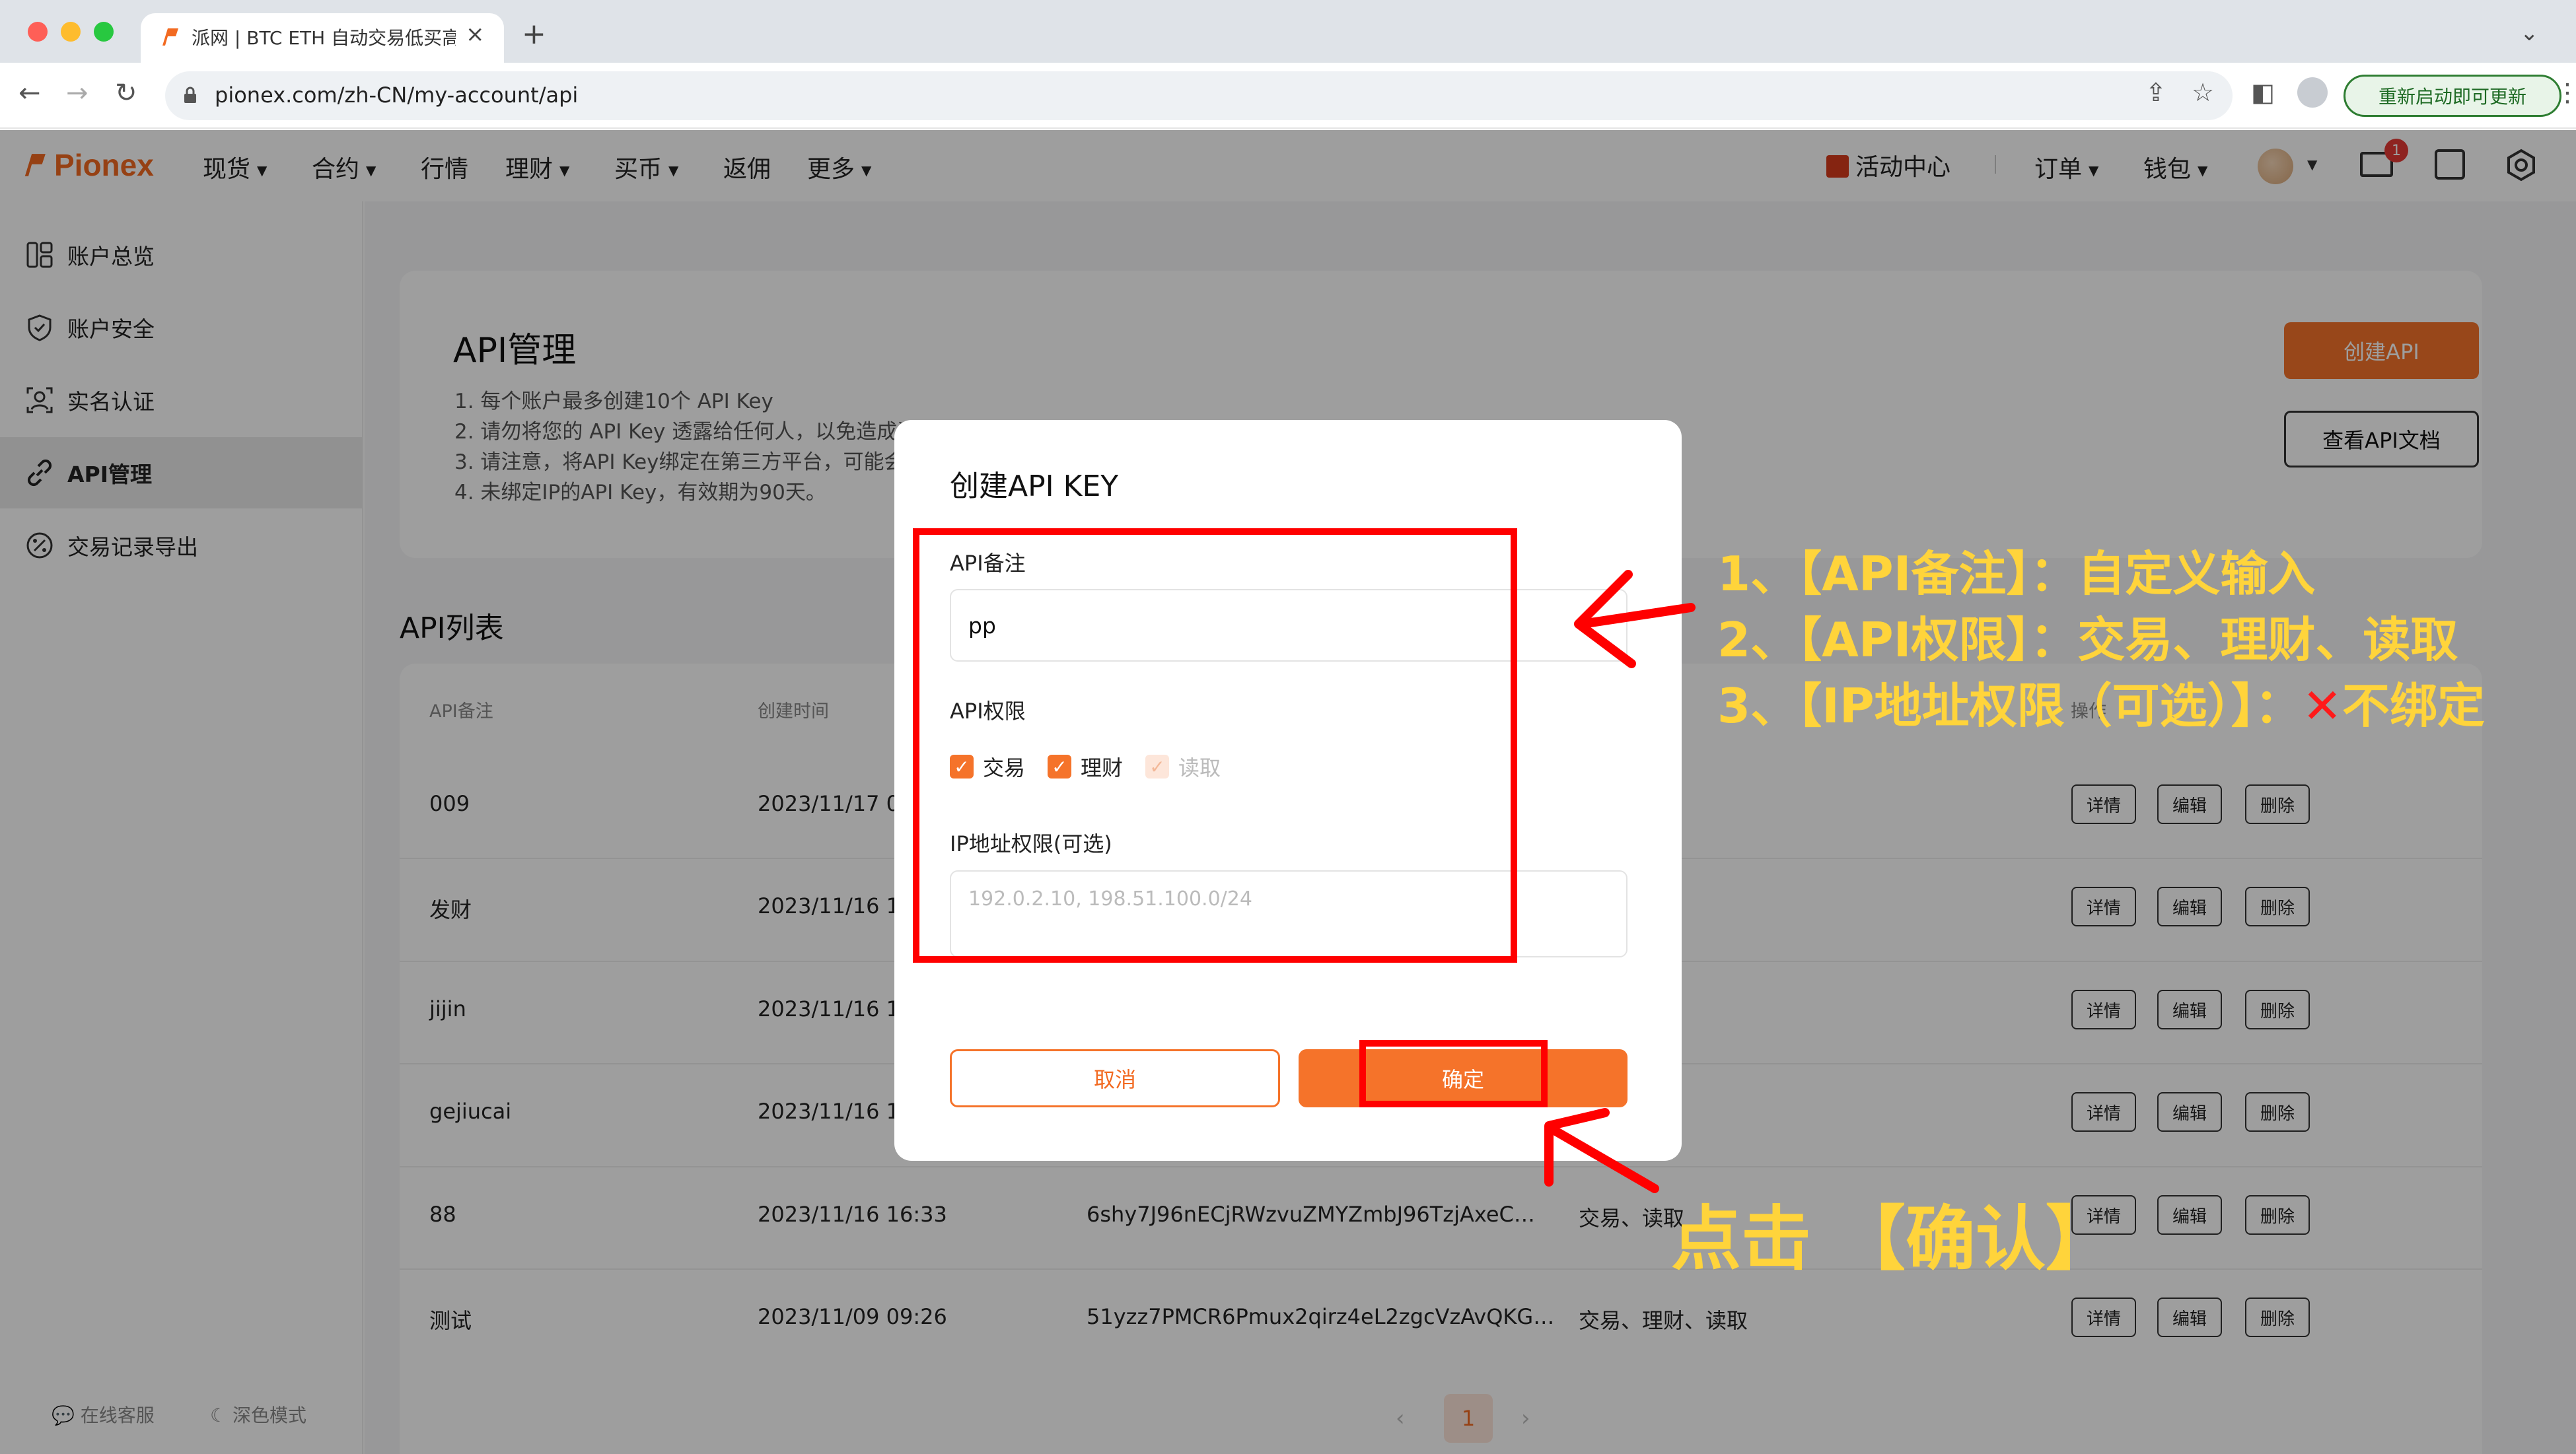  What do you see at coordinates (2101, 706) in the screenshot?
I see `annotation-step-3: 3、【IP地址权限（可选）】：✕不绑定` at bounding box center [2101, 706].